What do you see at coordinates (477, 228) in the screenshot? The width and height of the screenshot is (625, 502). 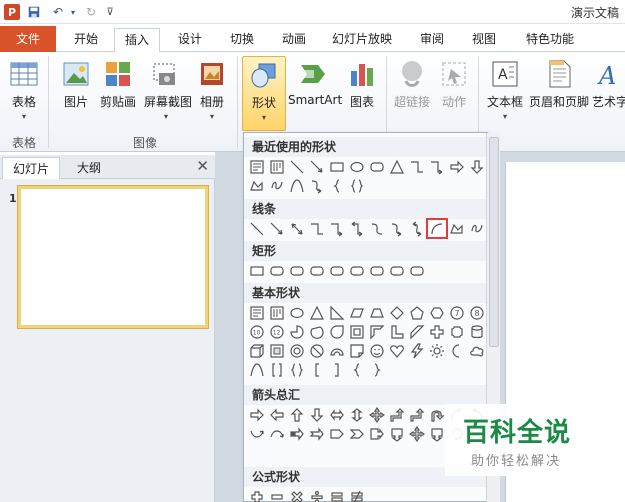 I see `shape-scribble-icon` at bounding box center [477, 228].